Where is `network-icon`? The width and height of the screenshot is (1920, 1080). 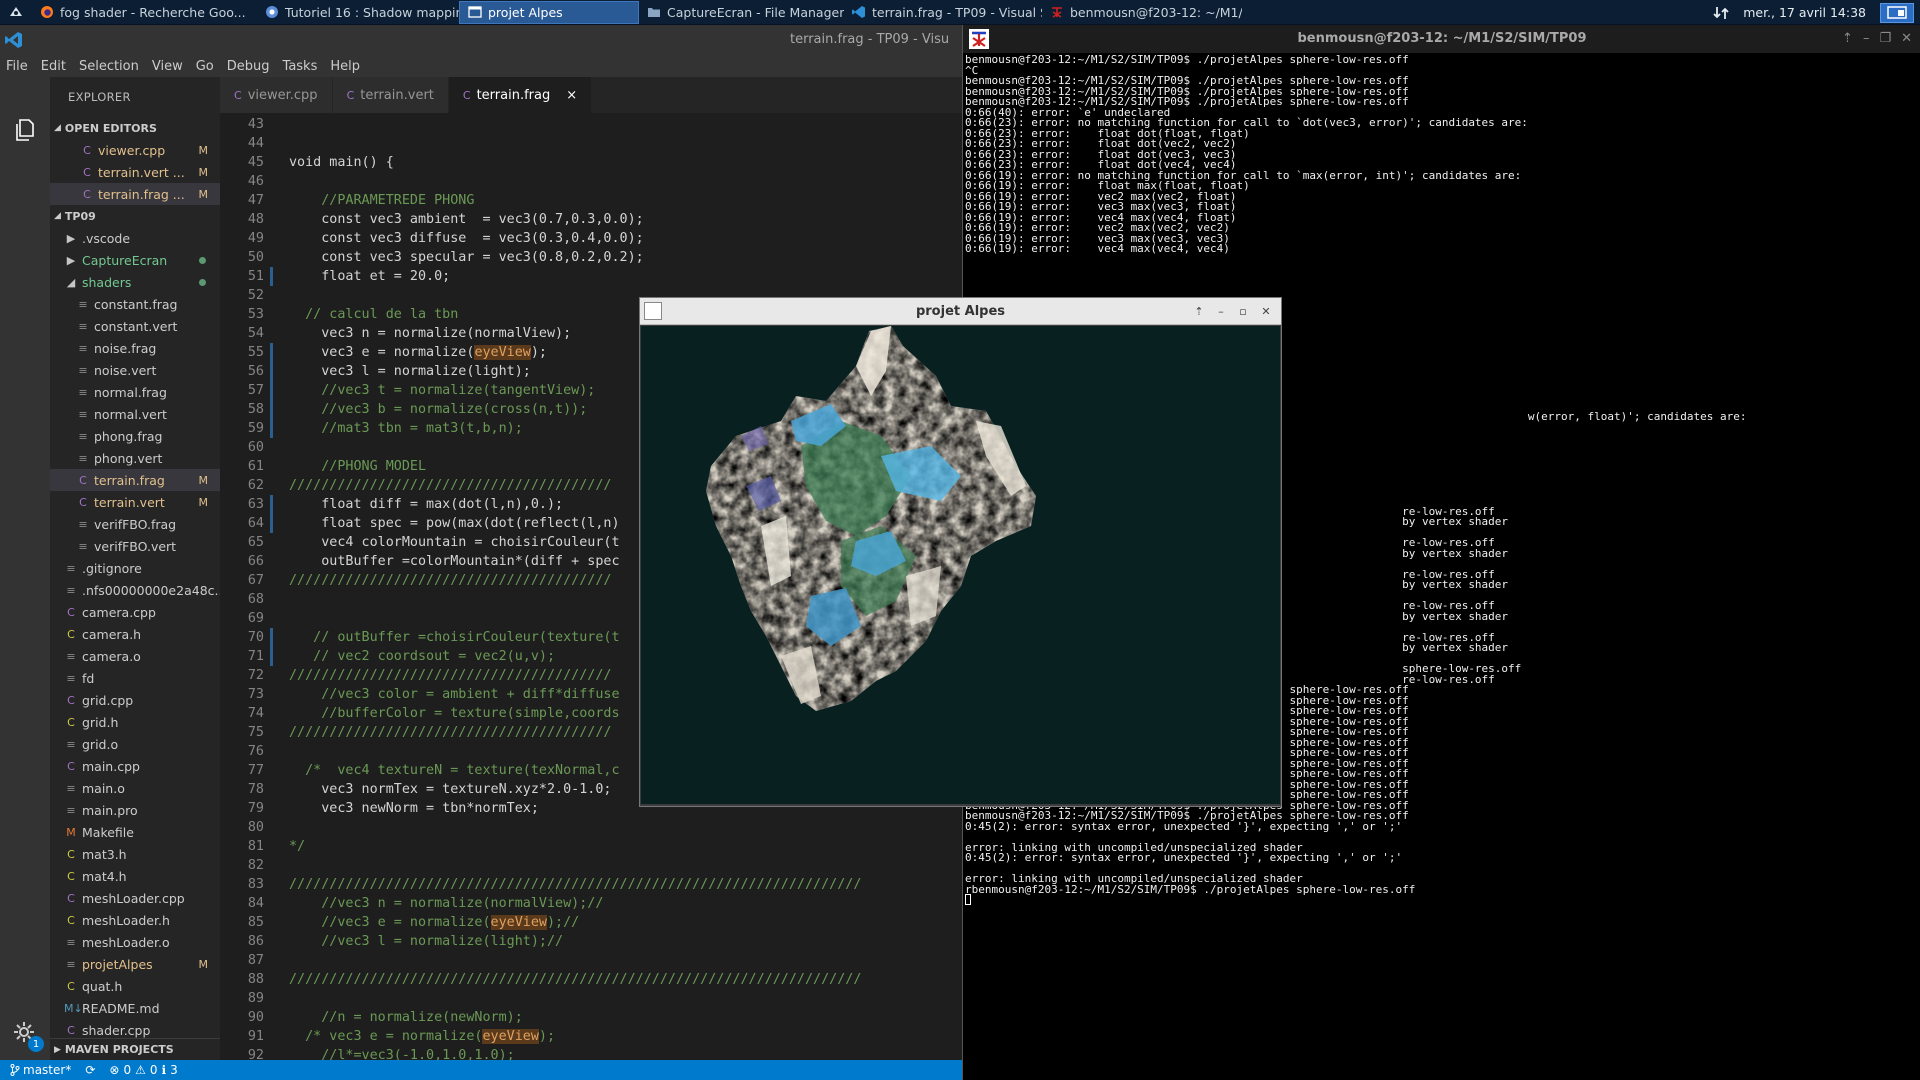
network-icon is located at coordinates (1721, 13).